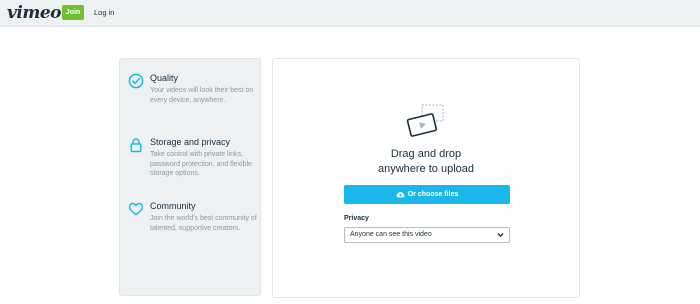  What do you see at coordinates (425, 120) in the screenshot?
I see `video-file-icon` at bounding box center [425, 120].